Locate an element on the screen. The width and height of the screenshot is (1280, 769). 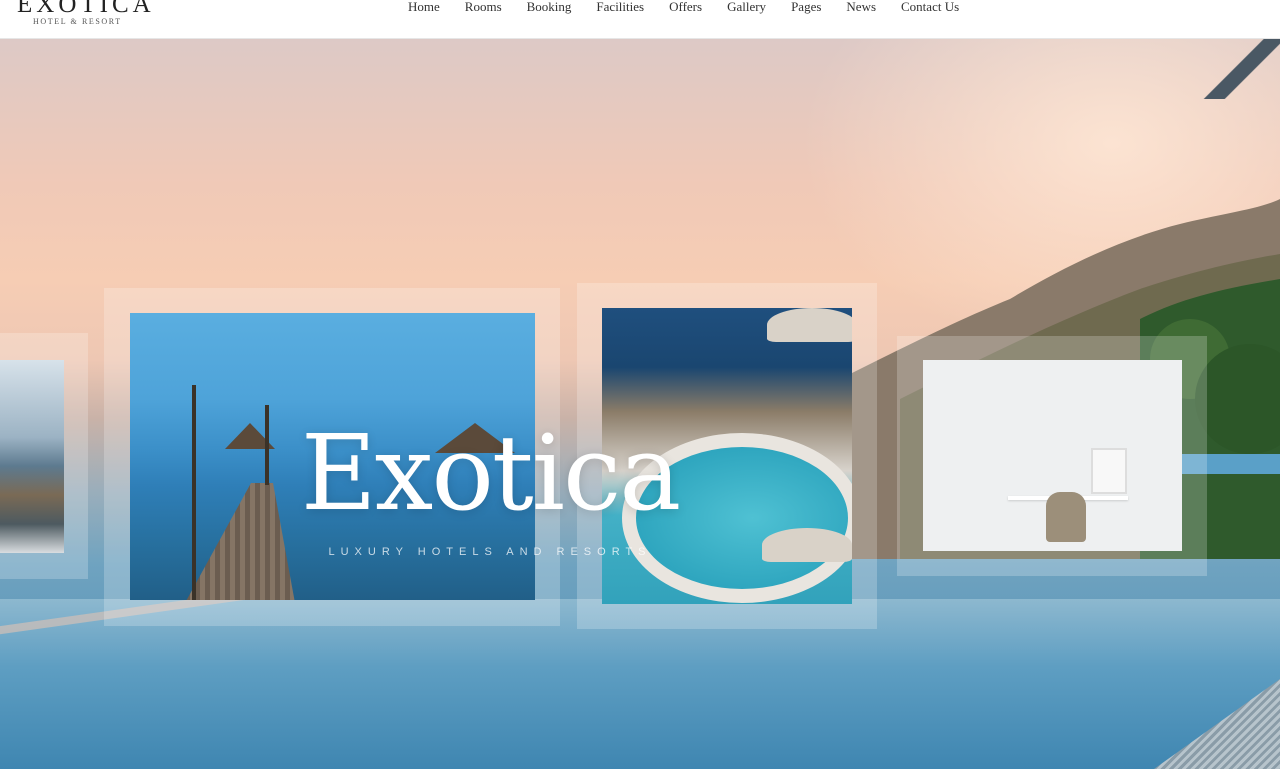
logo-sub-text: HOTEL & RESORT is located at coordinates (77, 21).